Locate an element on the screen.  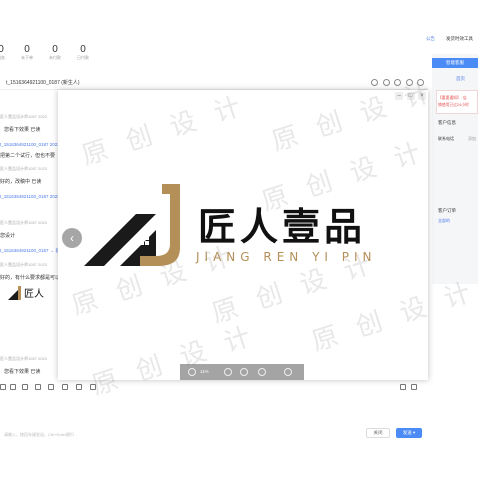
stat-service: 0 服务 is located at coordinates (5, 52).